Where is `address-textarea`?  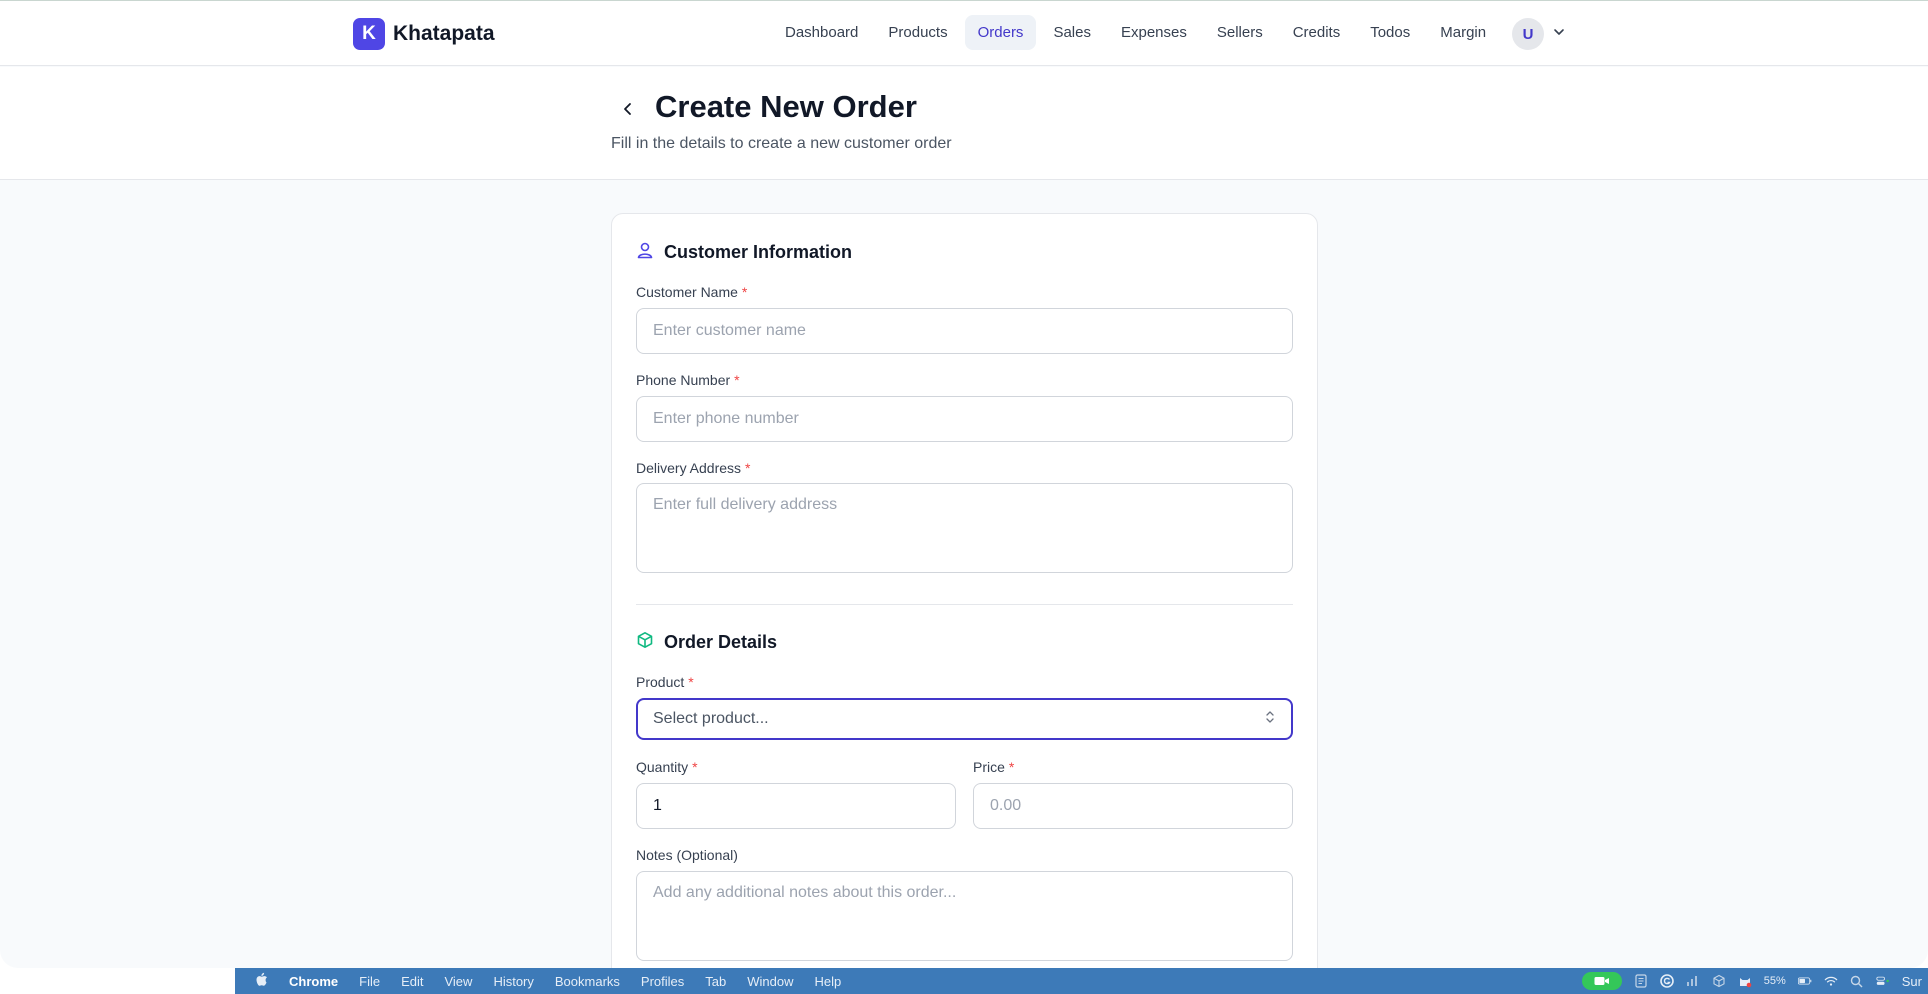
address-textarea is located at coordinates (964, 528).